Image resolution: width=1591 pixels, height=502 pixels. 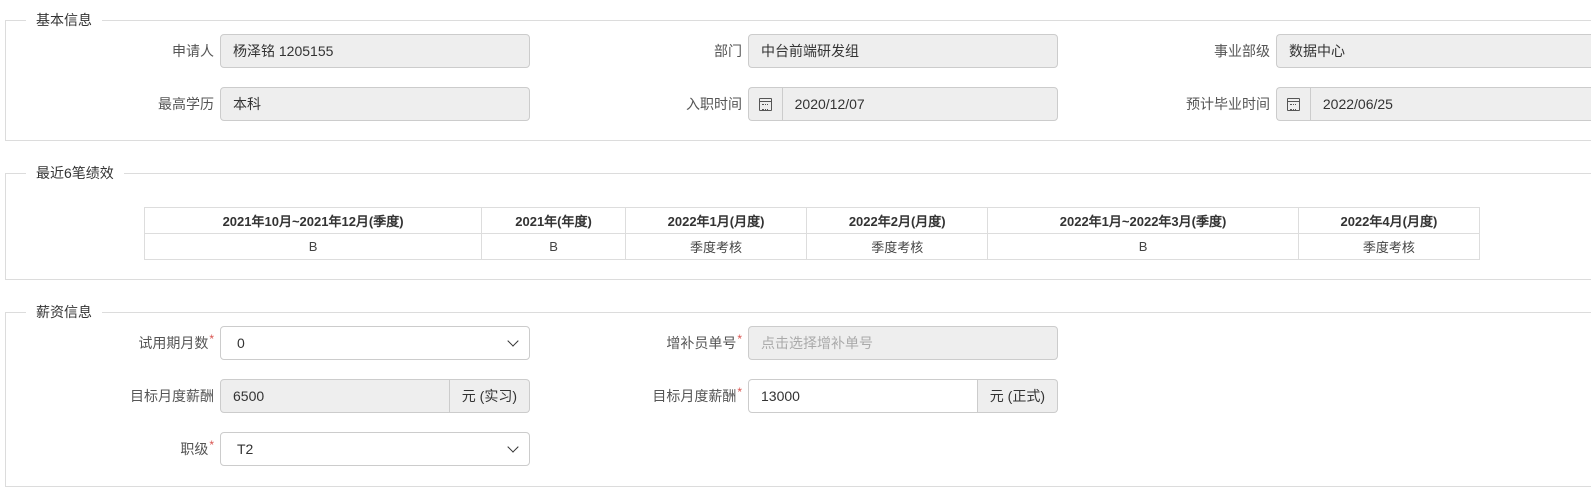 I want to click on formal-salary-field: 目标月度薪酬* 13000 元 (正式), so click(x=855, y=396).